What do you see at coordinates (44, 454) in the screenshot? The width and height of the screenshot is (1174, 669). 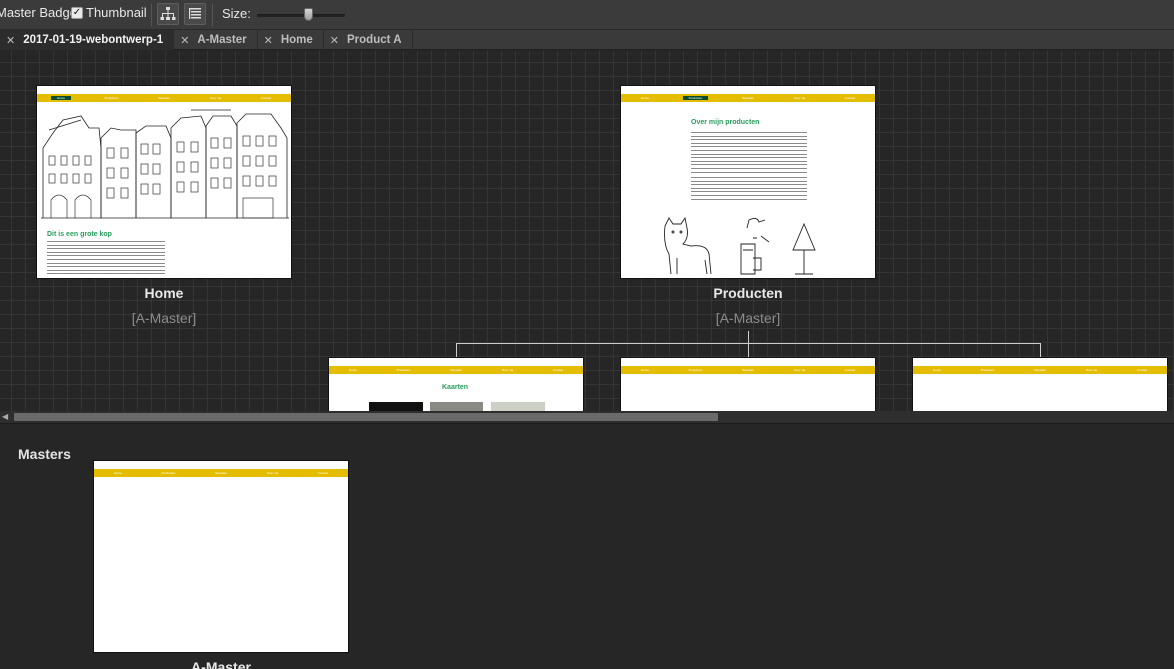 I see `masters-title: Masters` at bounding box center [44, 454].